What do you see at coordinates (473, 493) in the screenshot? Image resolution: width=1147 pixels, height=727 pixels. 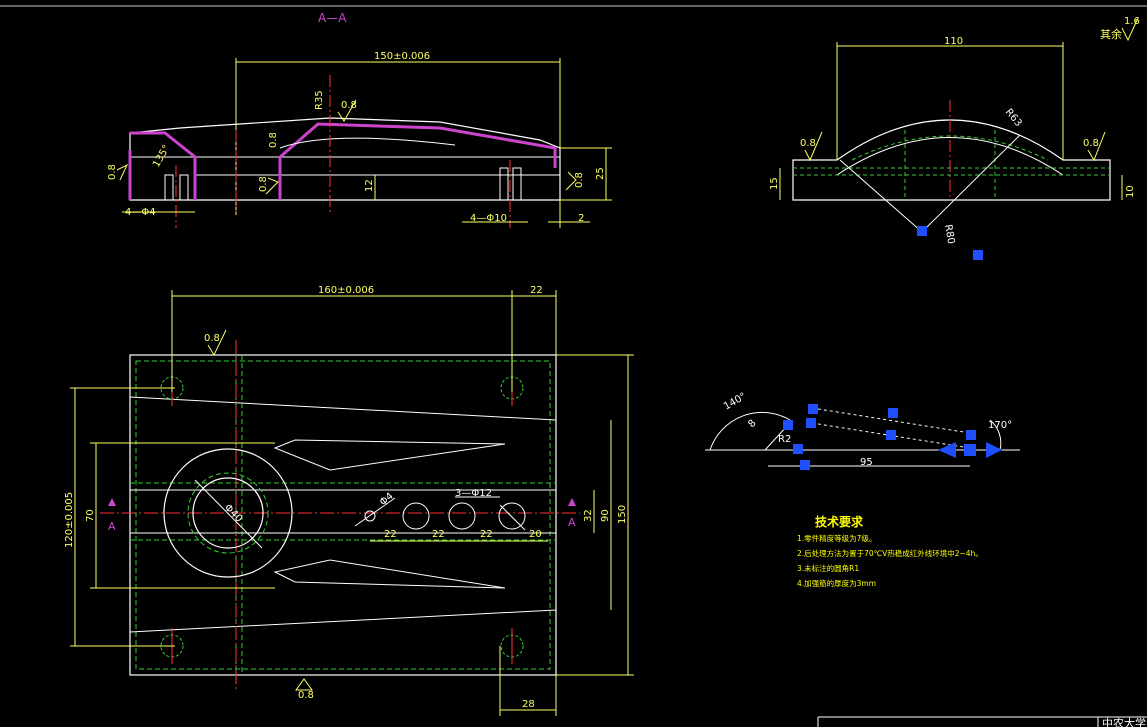 I see `dim-3-phi12: 3—Φ12` at bounding box center [473, 493].